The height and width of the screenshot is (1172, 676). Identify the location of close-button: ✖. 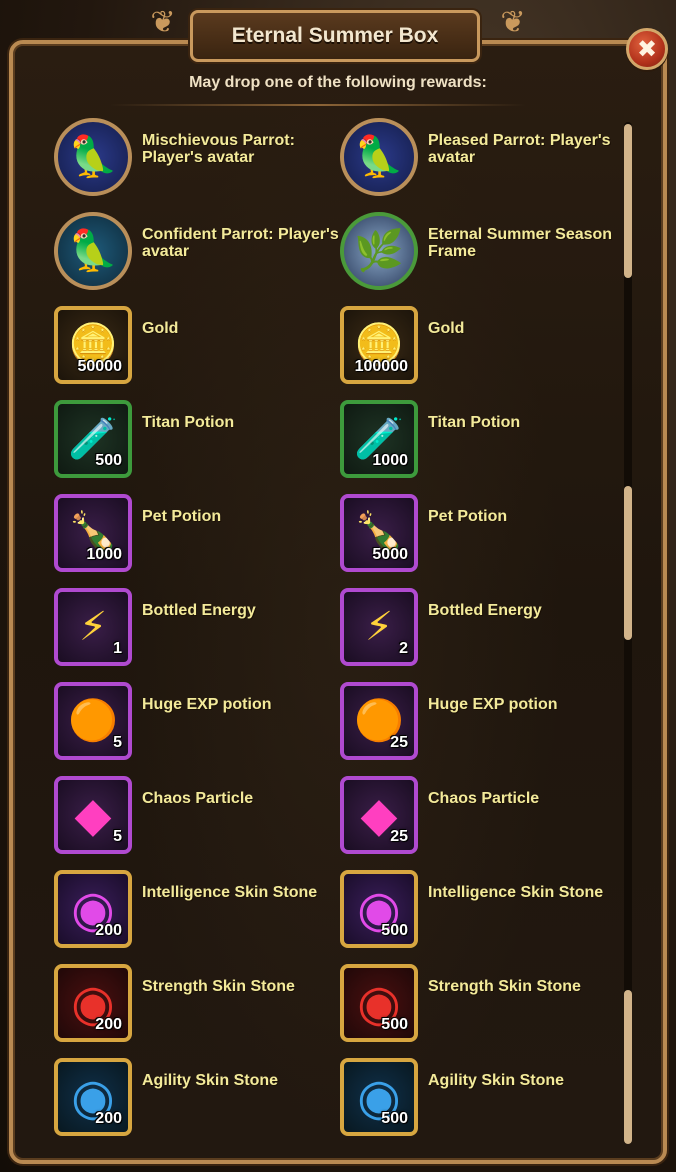
(647, 49).